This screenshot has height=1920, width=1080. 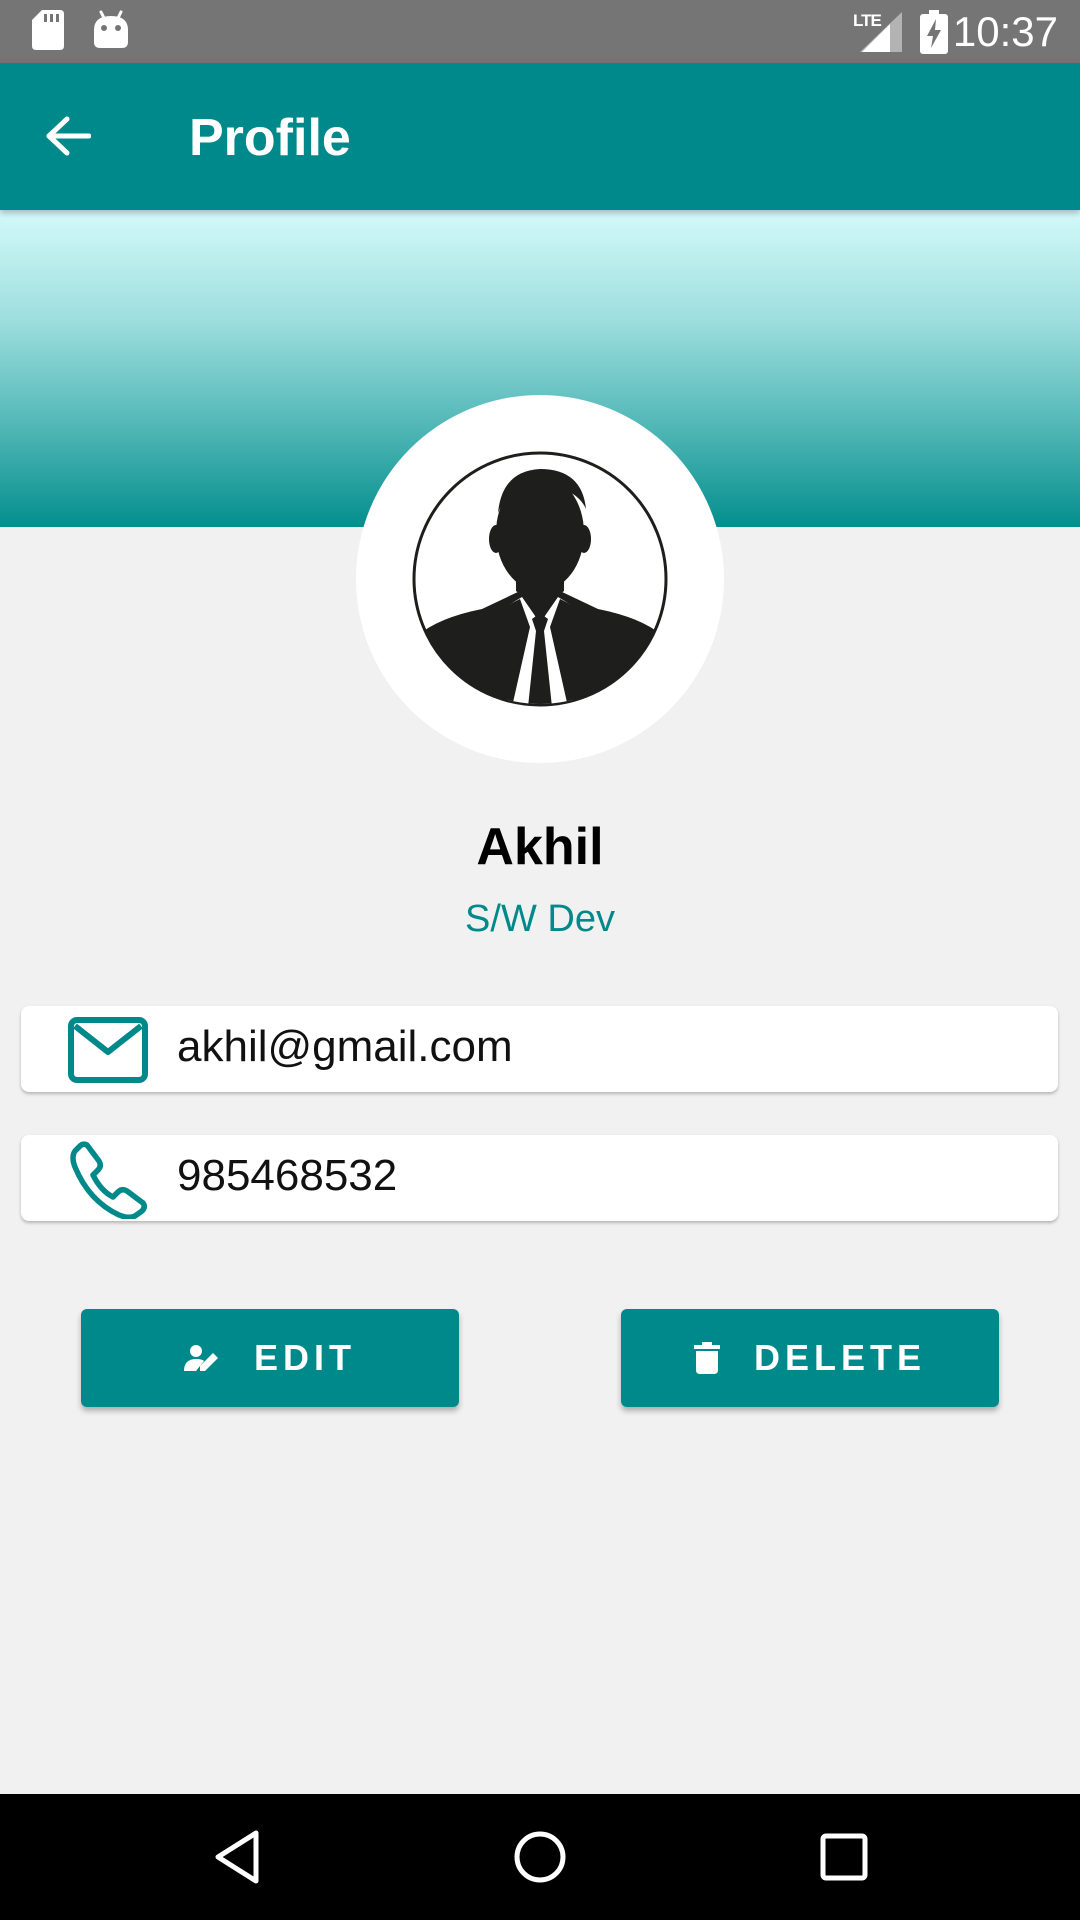 I want to click on arrow-left-icon, so click(x=68, y=136).